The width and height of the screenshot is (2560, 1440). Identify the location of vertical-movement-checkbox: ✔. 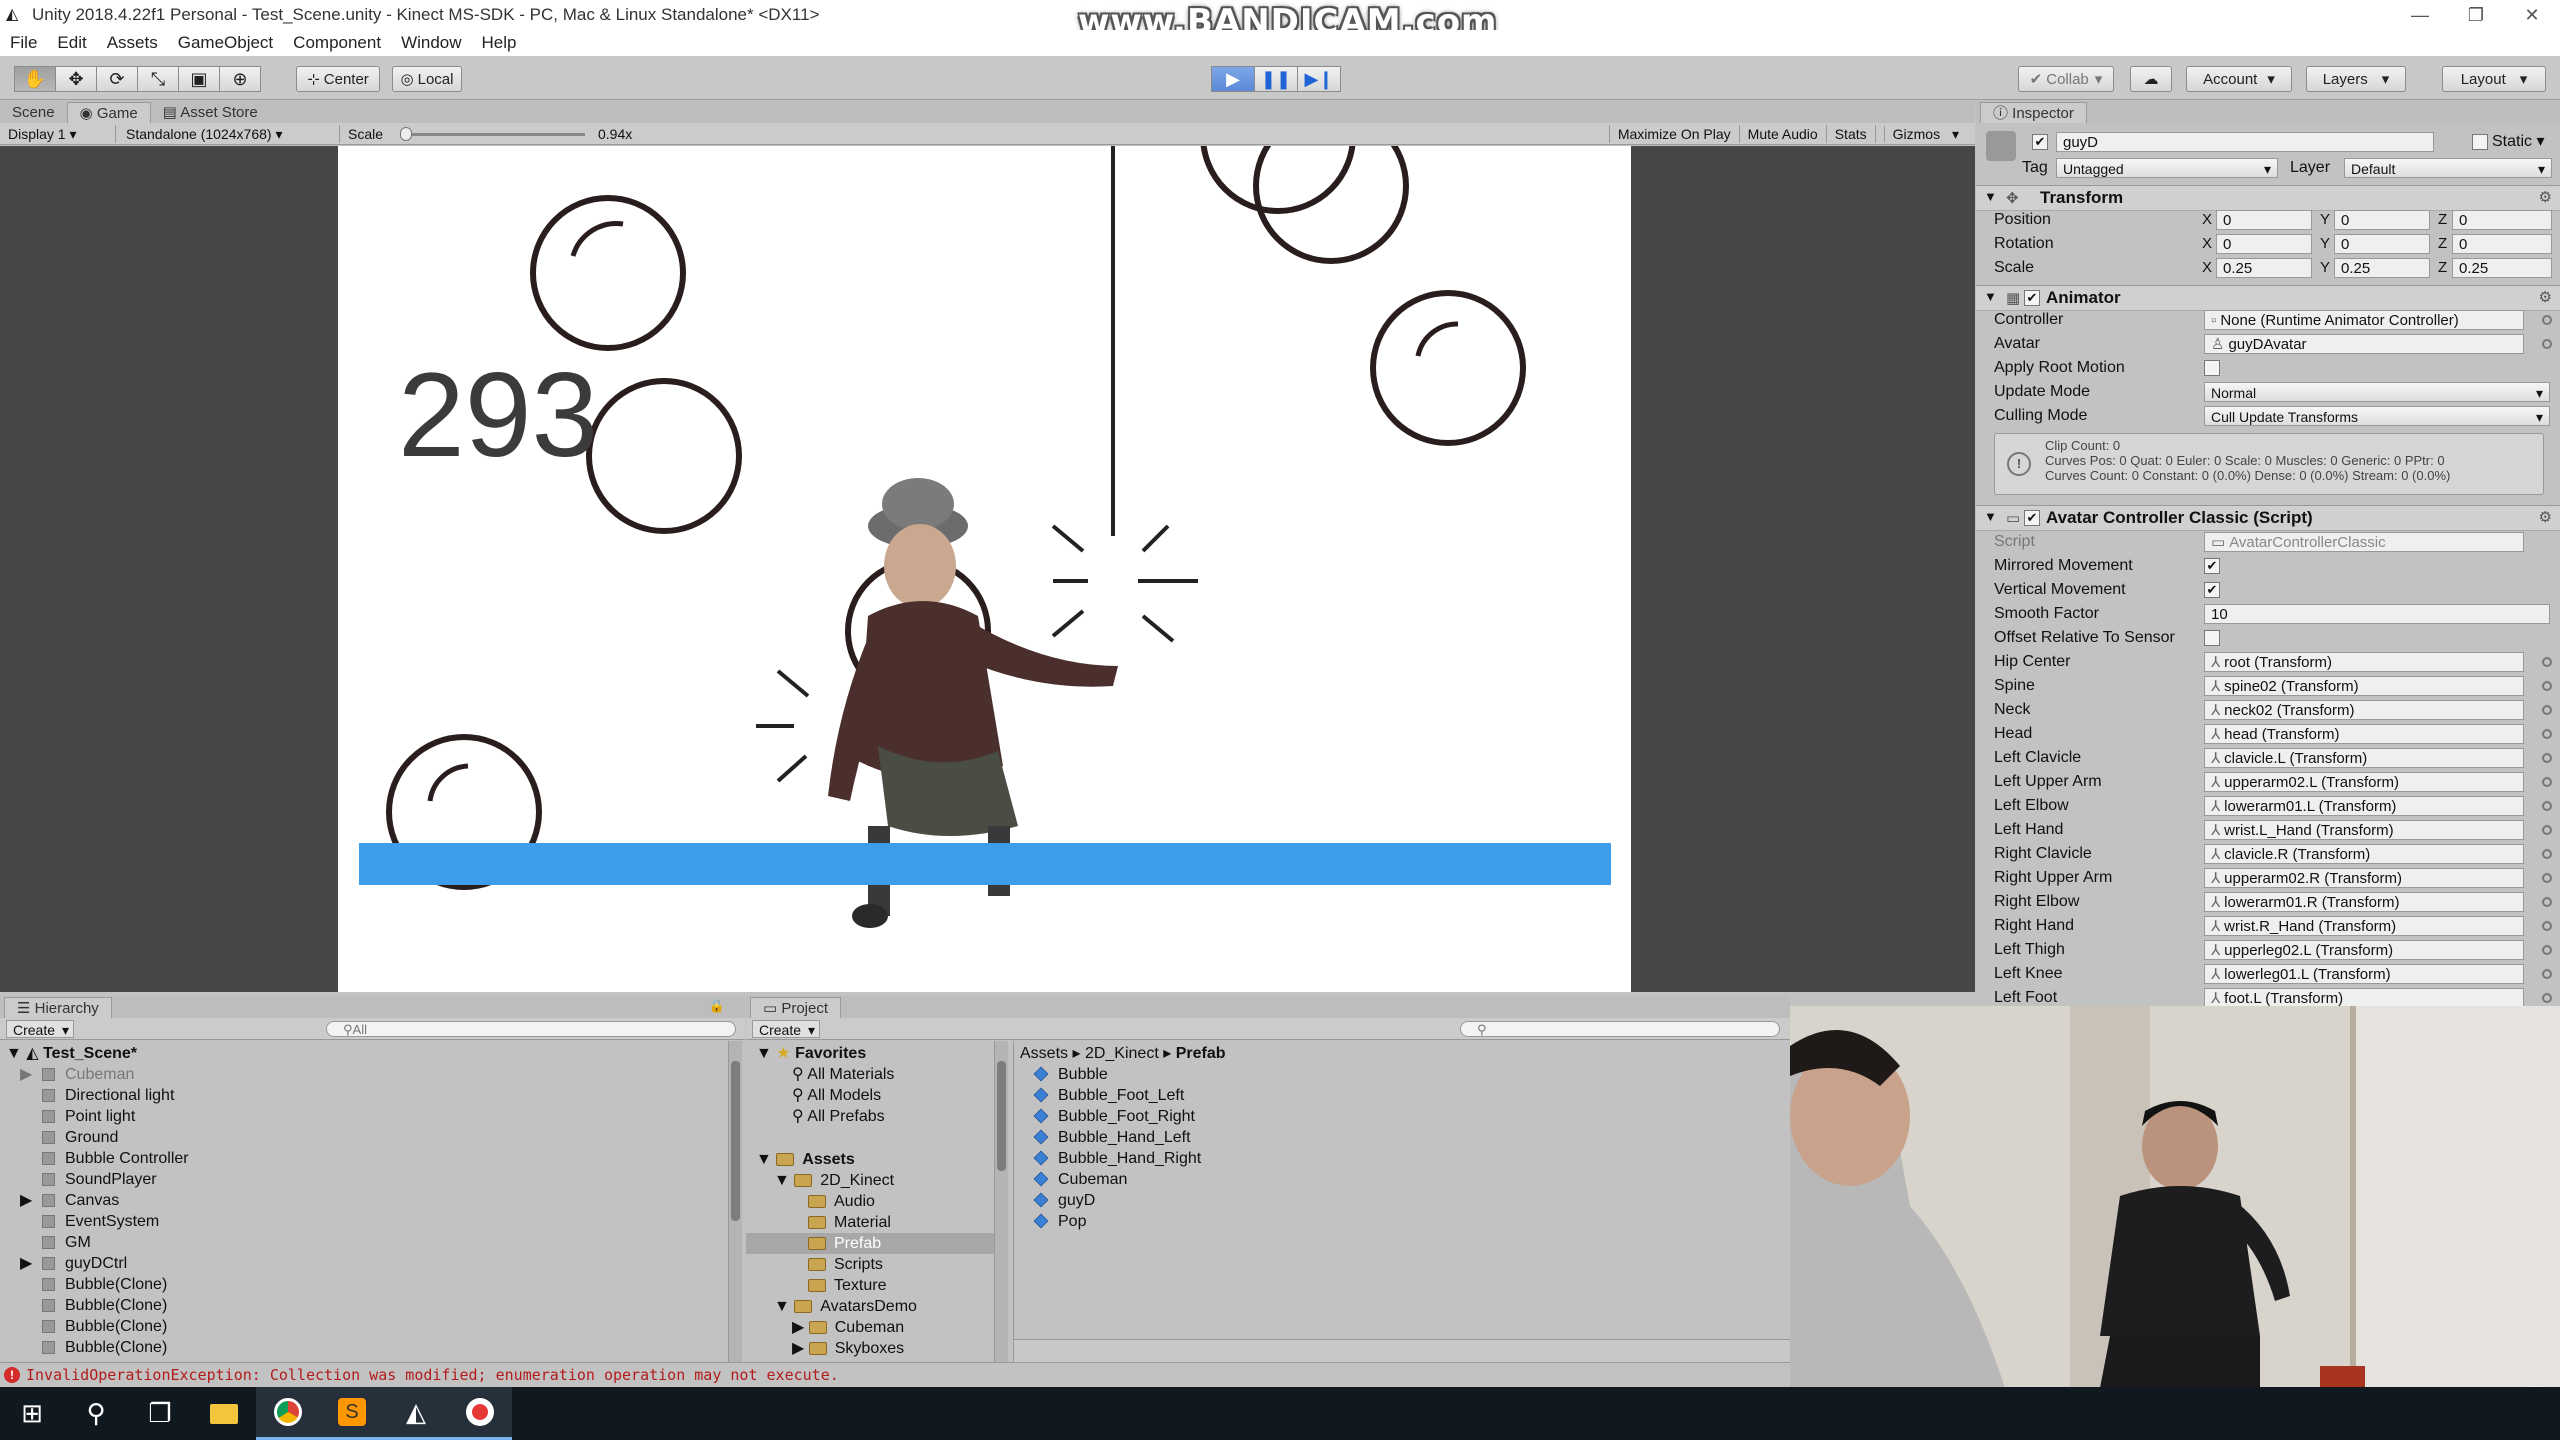
(2212, 590).